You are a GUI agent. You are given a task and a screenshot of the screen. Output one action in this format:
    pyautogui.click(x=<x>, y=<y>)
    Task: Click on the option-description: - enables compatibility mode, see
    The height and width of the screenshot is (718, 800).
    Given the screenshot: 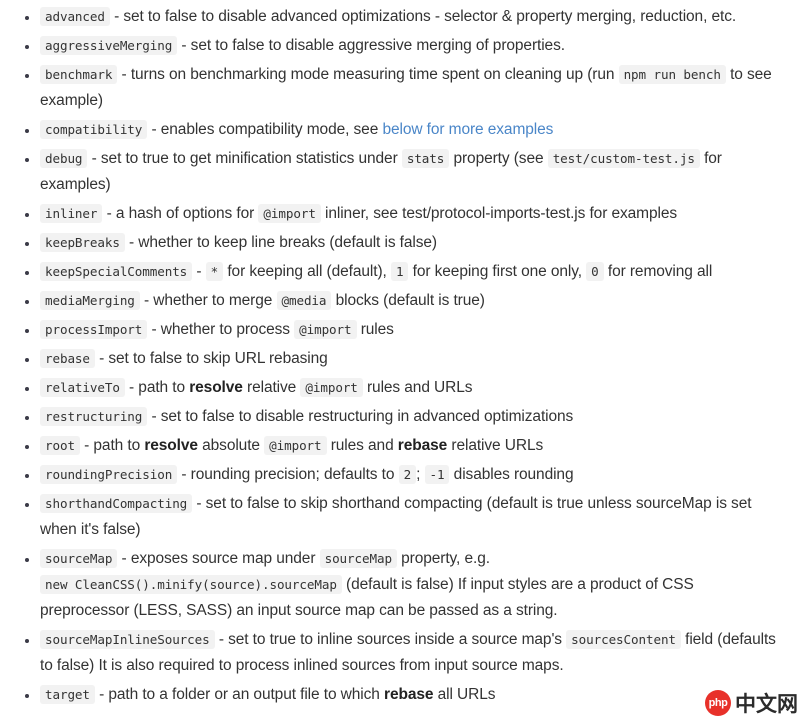 What is the action you would take?
    pyautogui.click(x=265, y=129)
    